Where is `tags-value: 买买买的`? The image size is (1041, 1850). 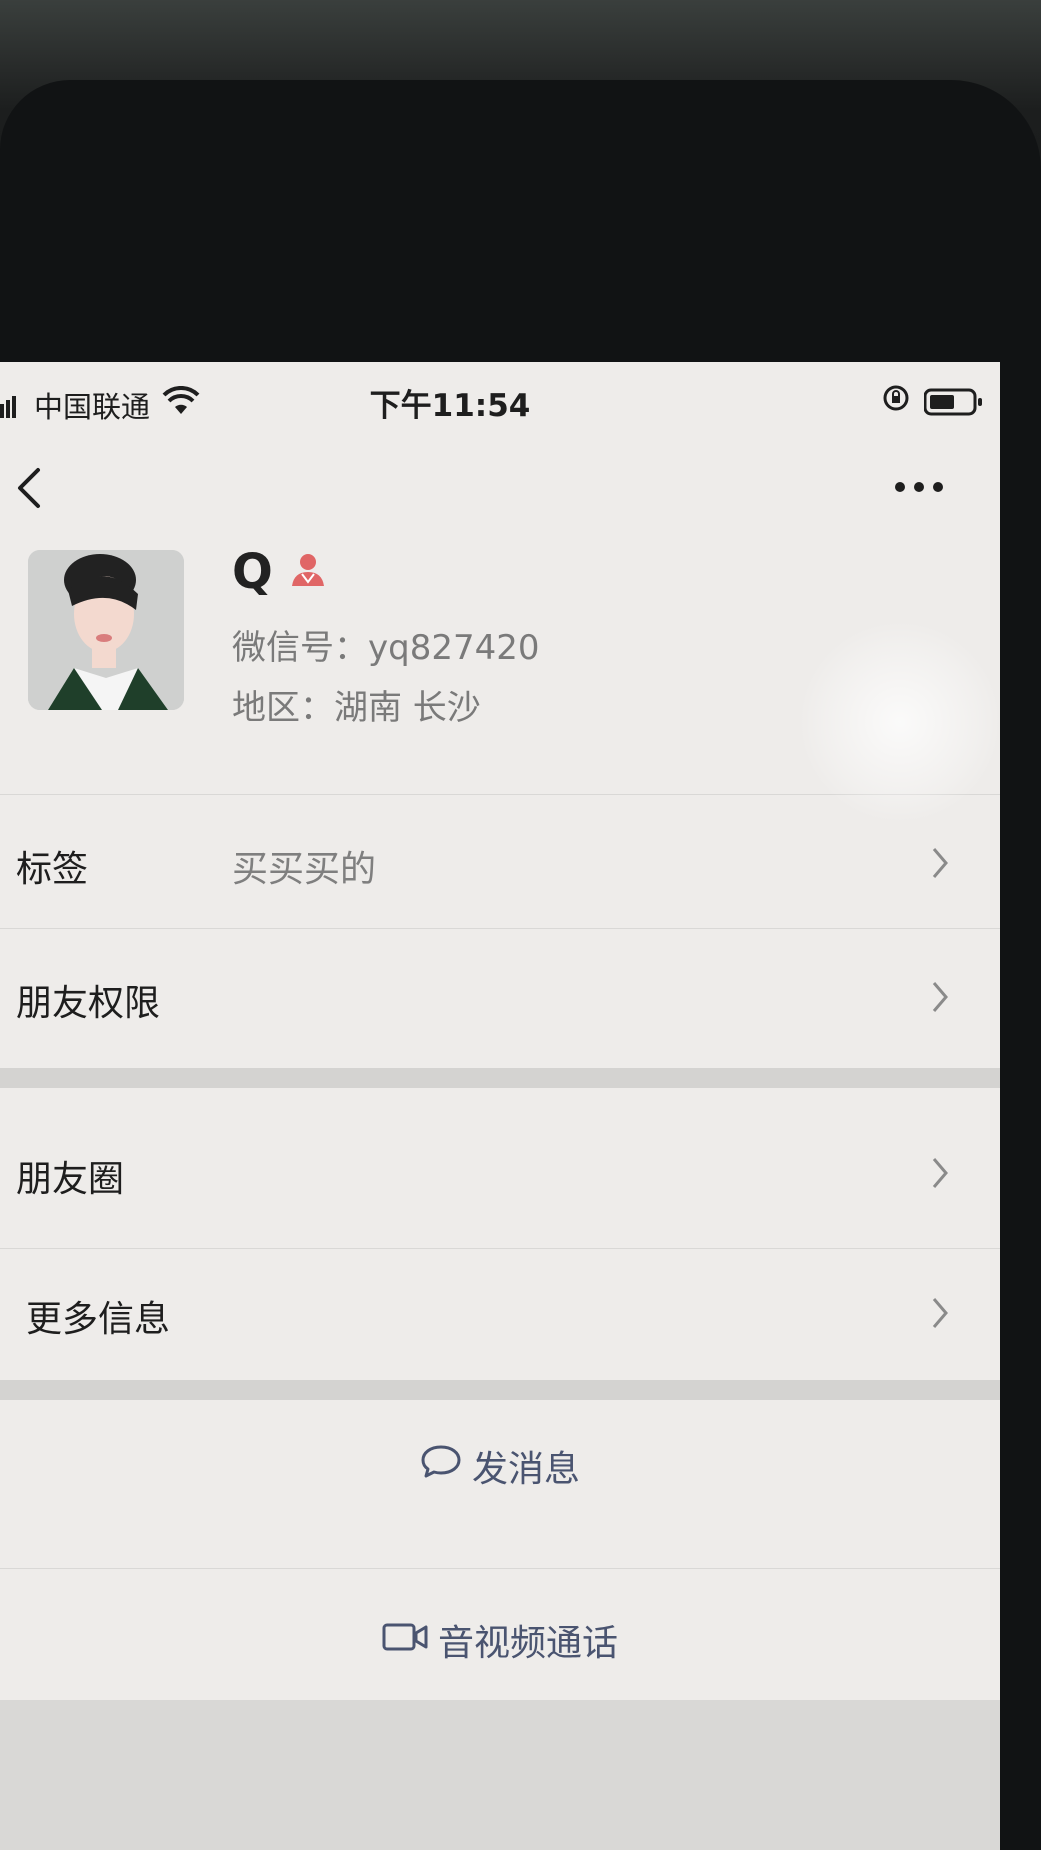
tags-value: 买买买的 is located at coordinates (304, 869).